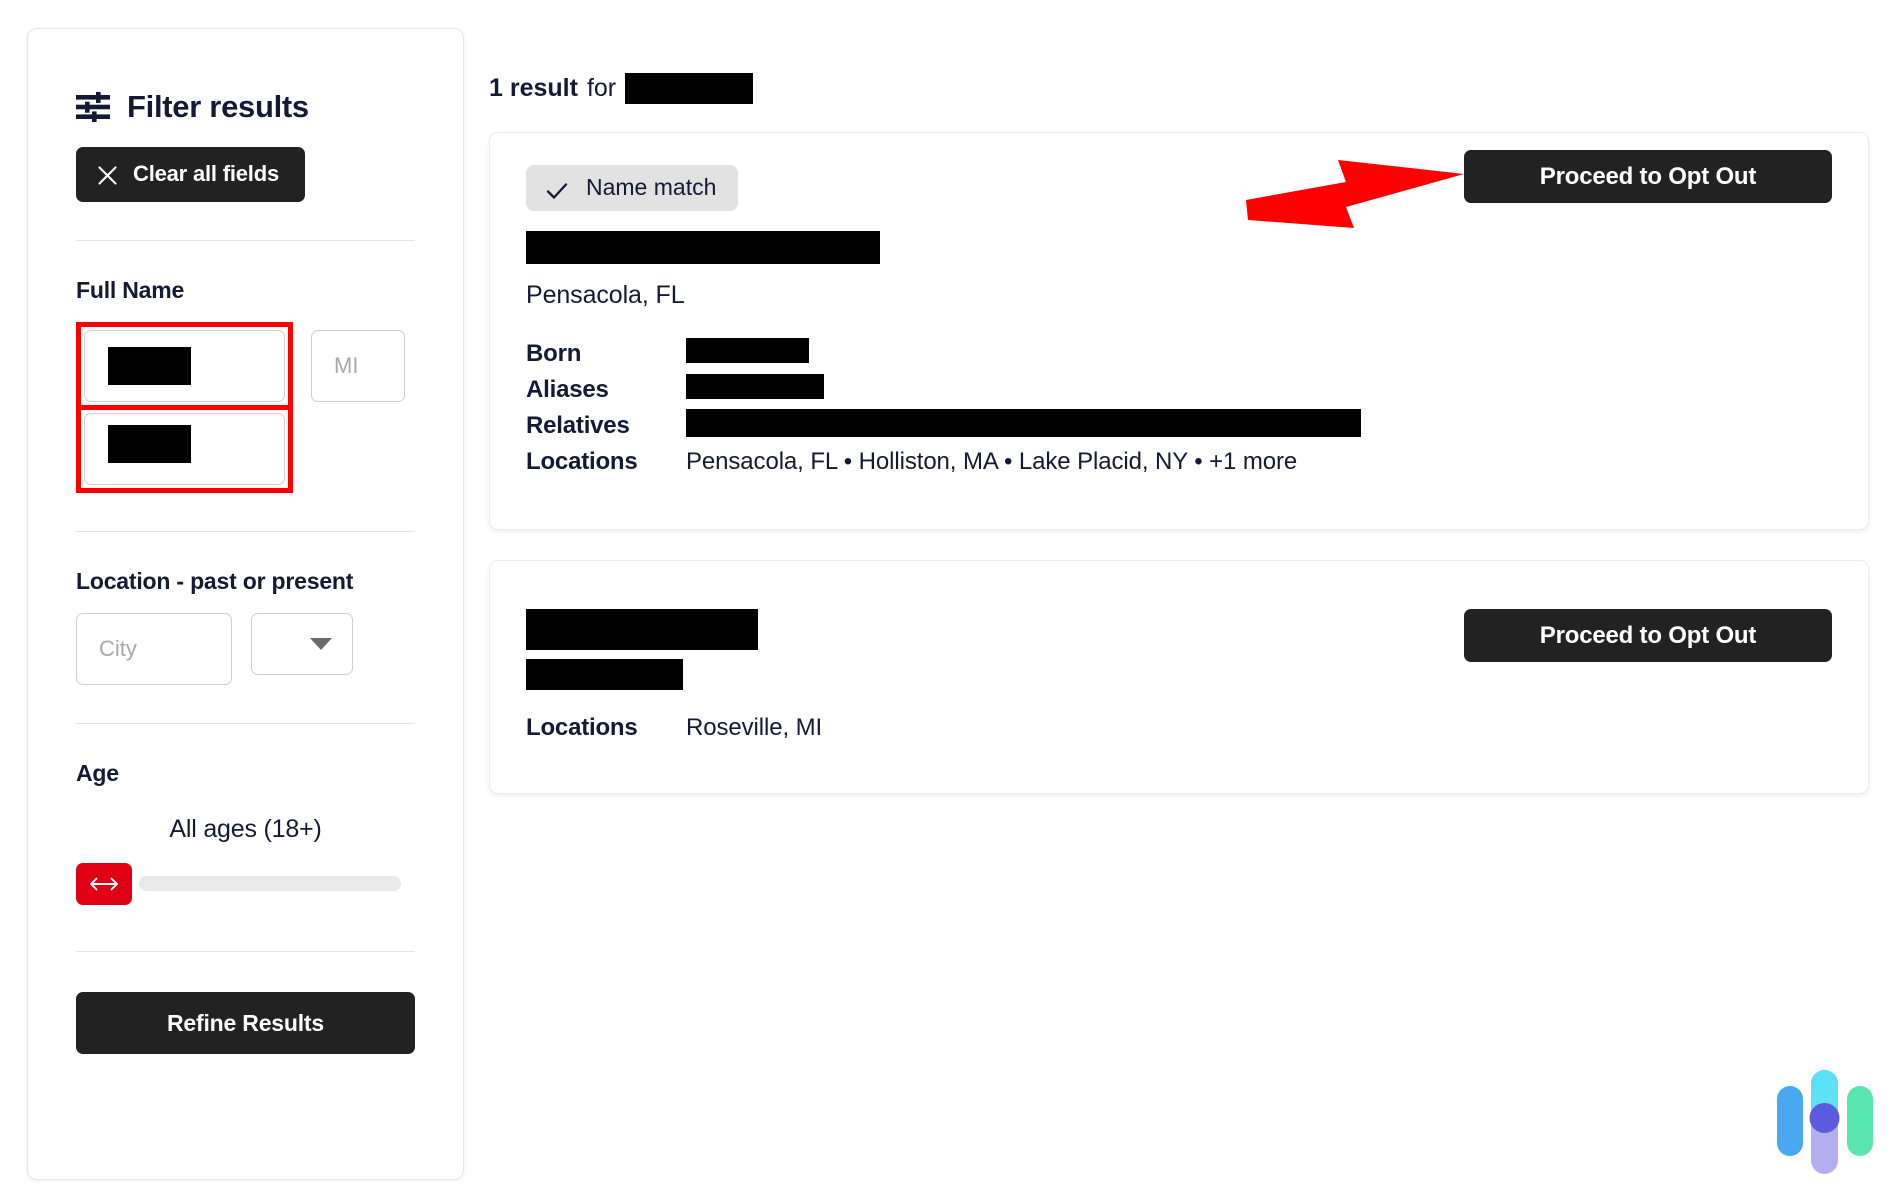 This screenshot has height=1199, width=1892. What do you see at coordinates (755, 386) in the screenshot?
I see `aliases-redaction` at bounding box center [755, 386].